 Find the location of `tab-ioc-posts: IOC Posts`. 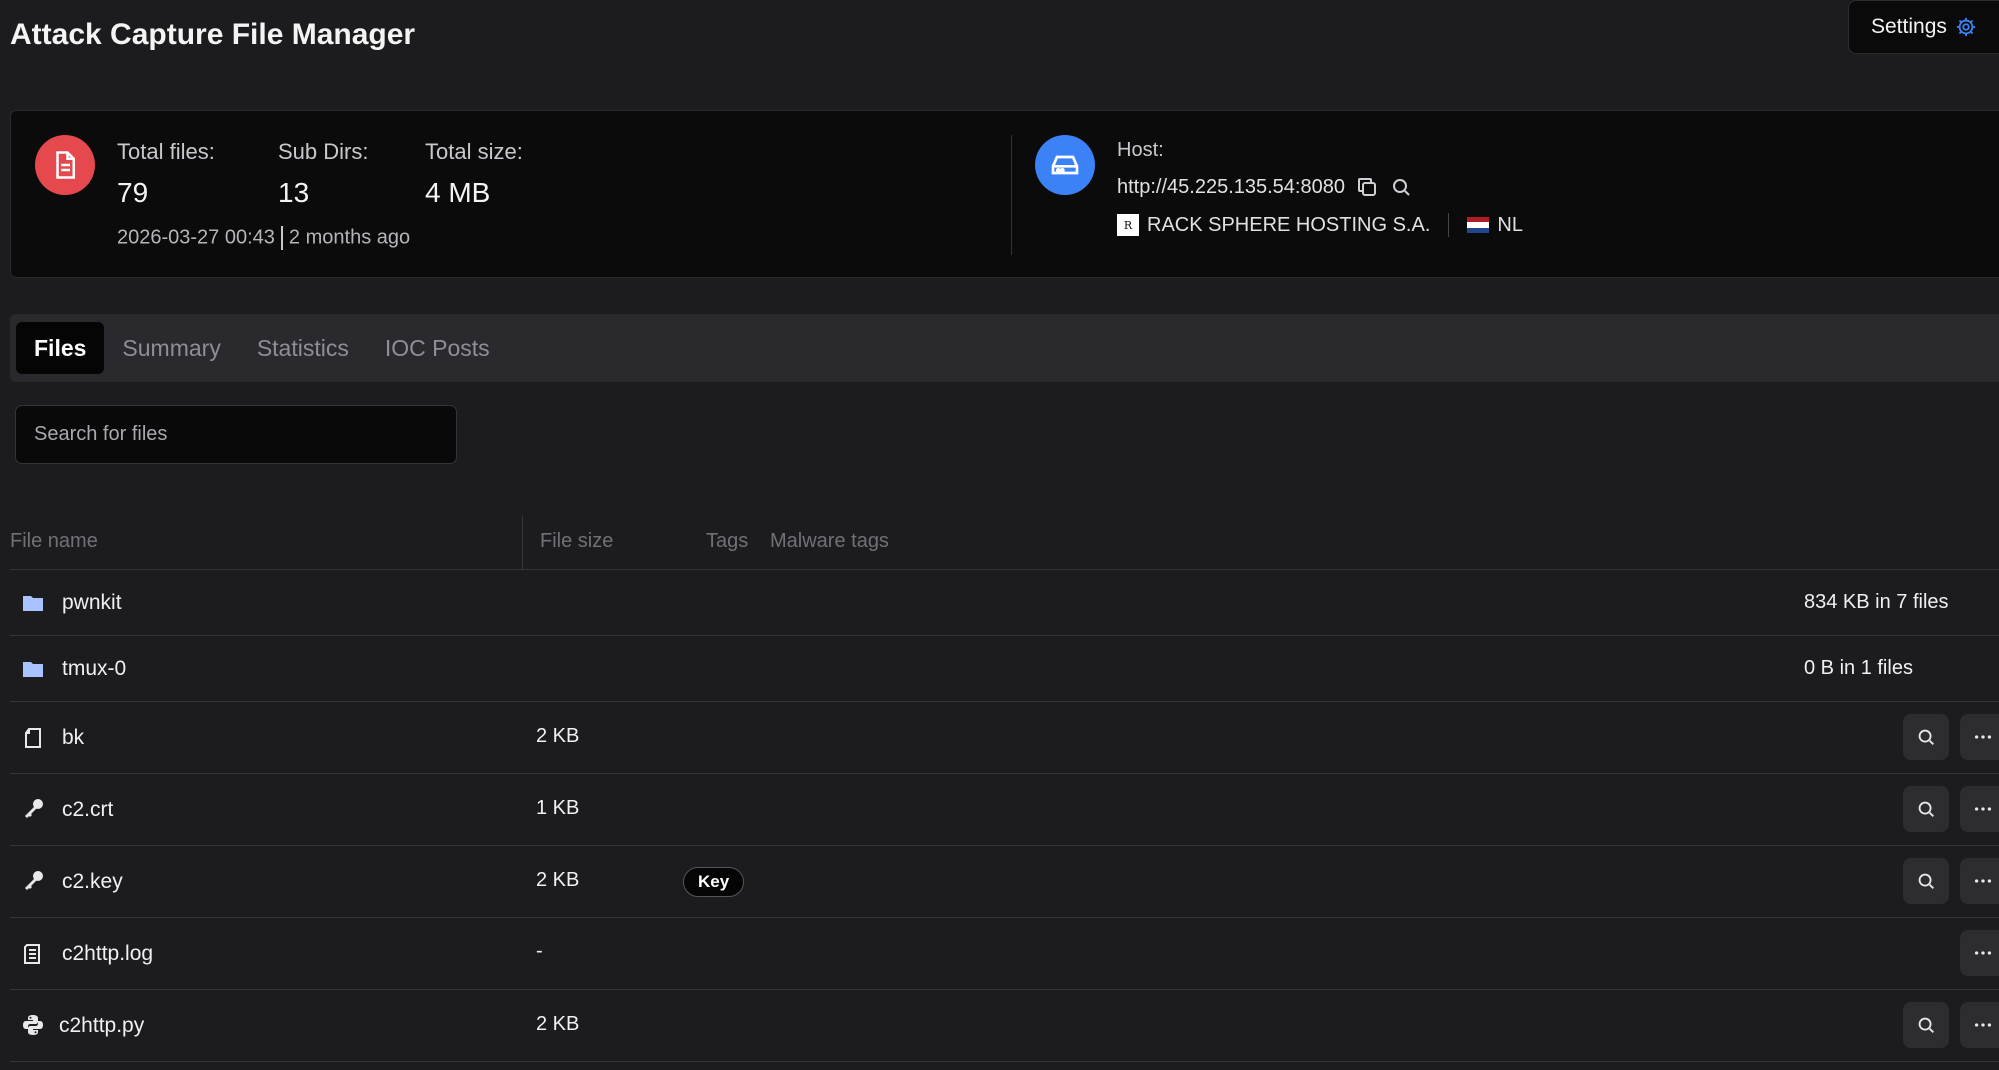

tab-ioc-posts: IOC Posts is located at coordinates (437, 348).